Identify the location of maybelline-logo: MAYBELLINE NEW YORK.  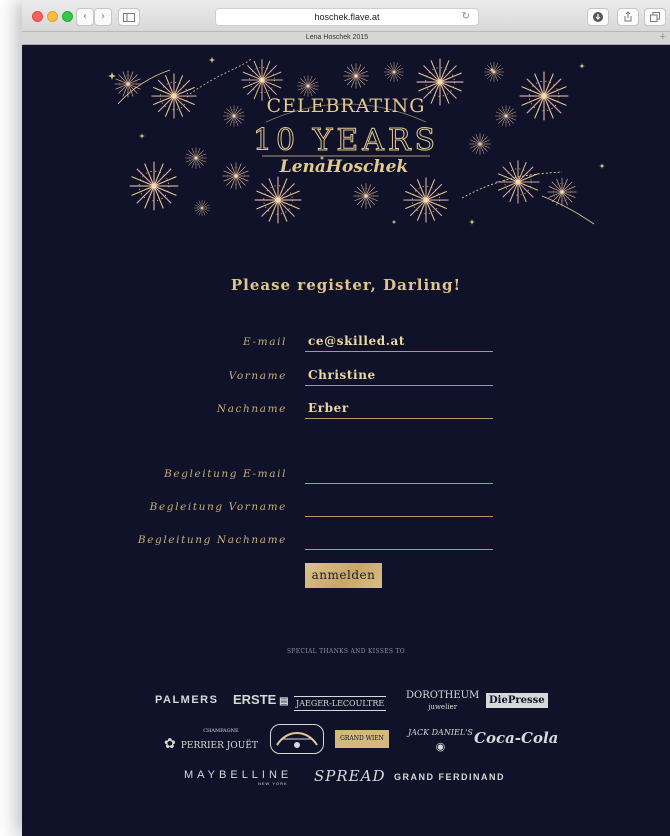
(238, 778).